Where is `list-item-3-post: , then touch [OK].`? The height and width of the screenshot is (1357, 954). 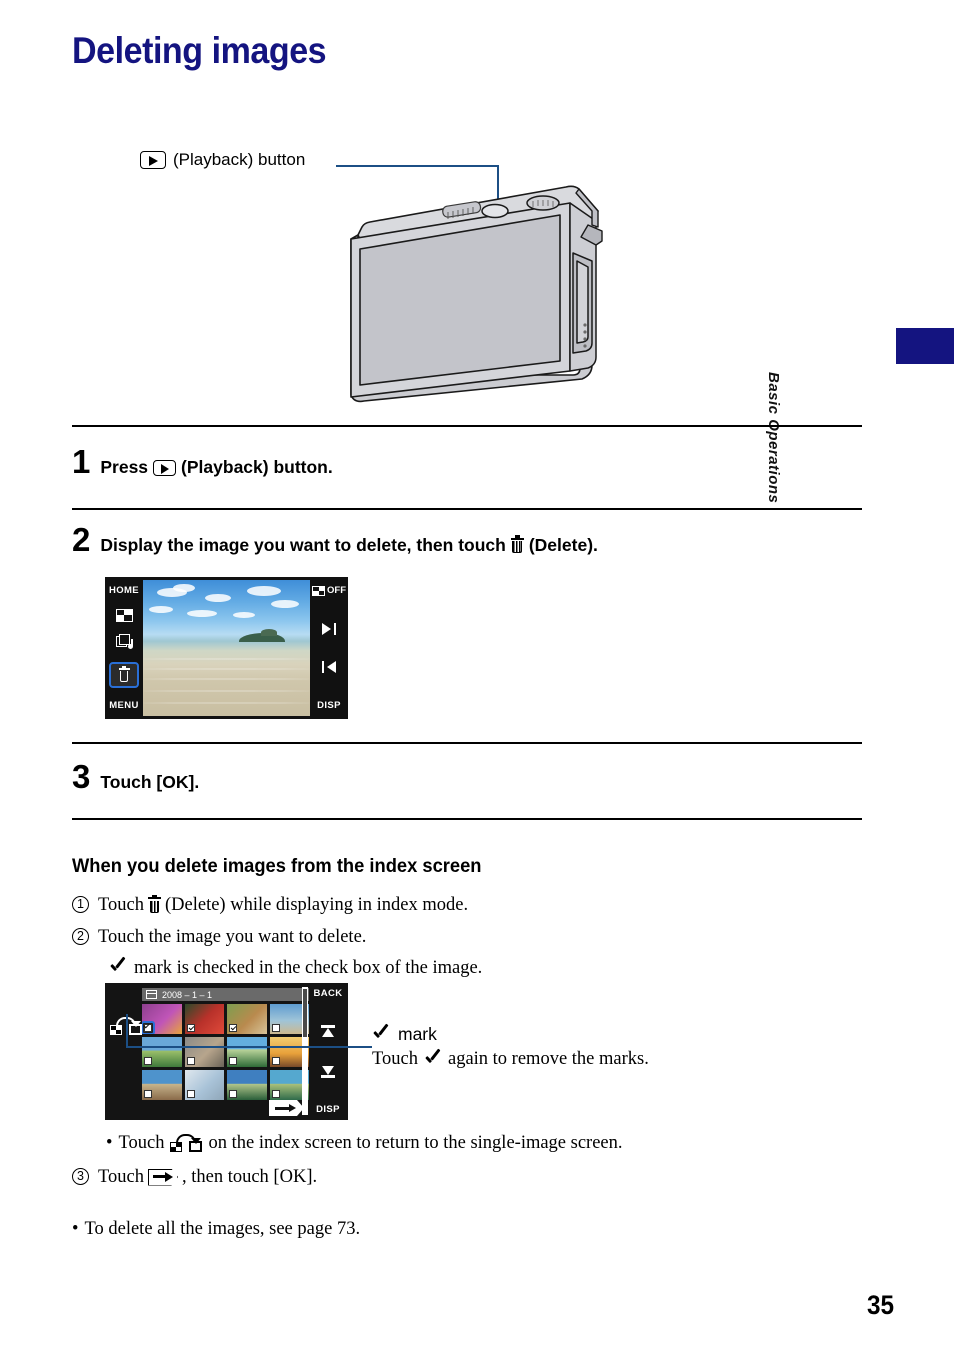 list-item-3-post: , then touch [OK]. is located at coordinates (249, 1177).